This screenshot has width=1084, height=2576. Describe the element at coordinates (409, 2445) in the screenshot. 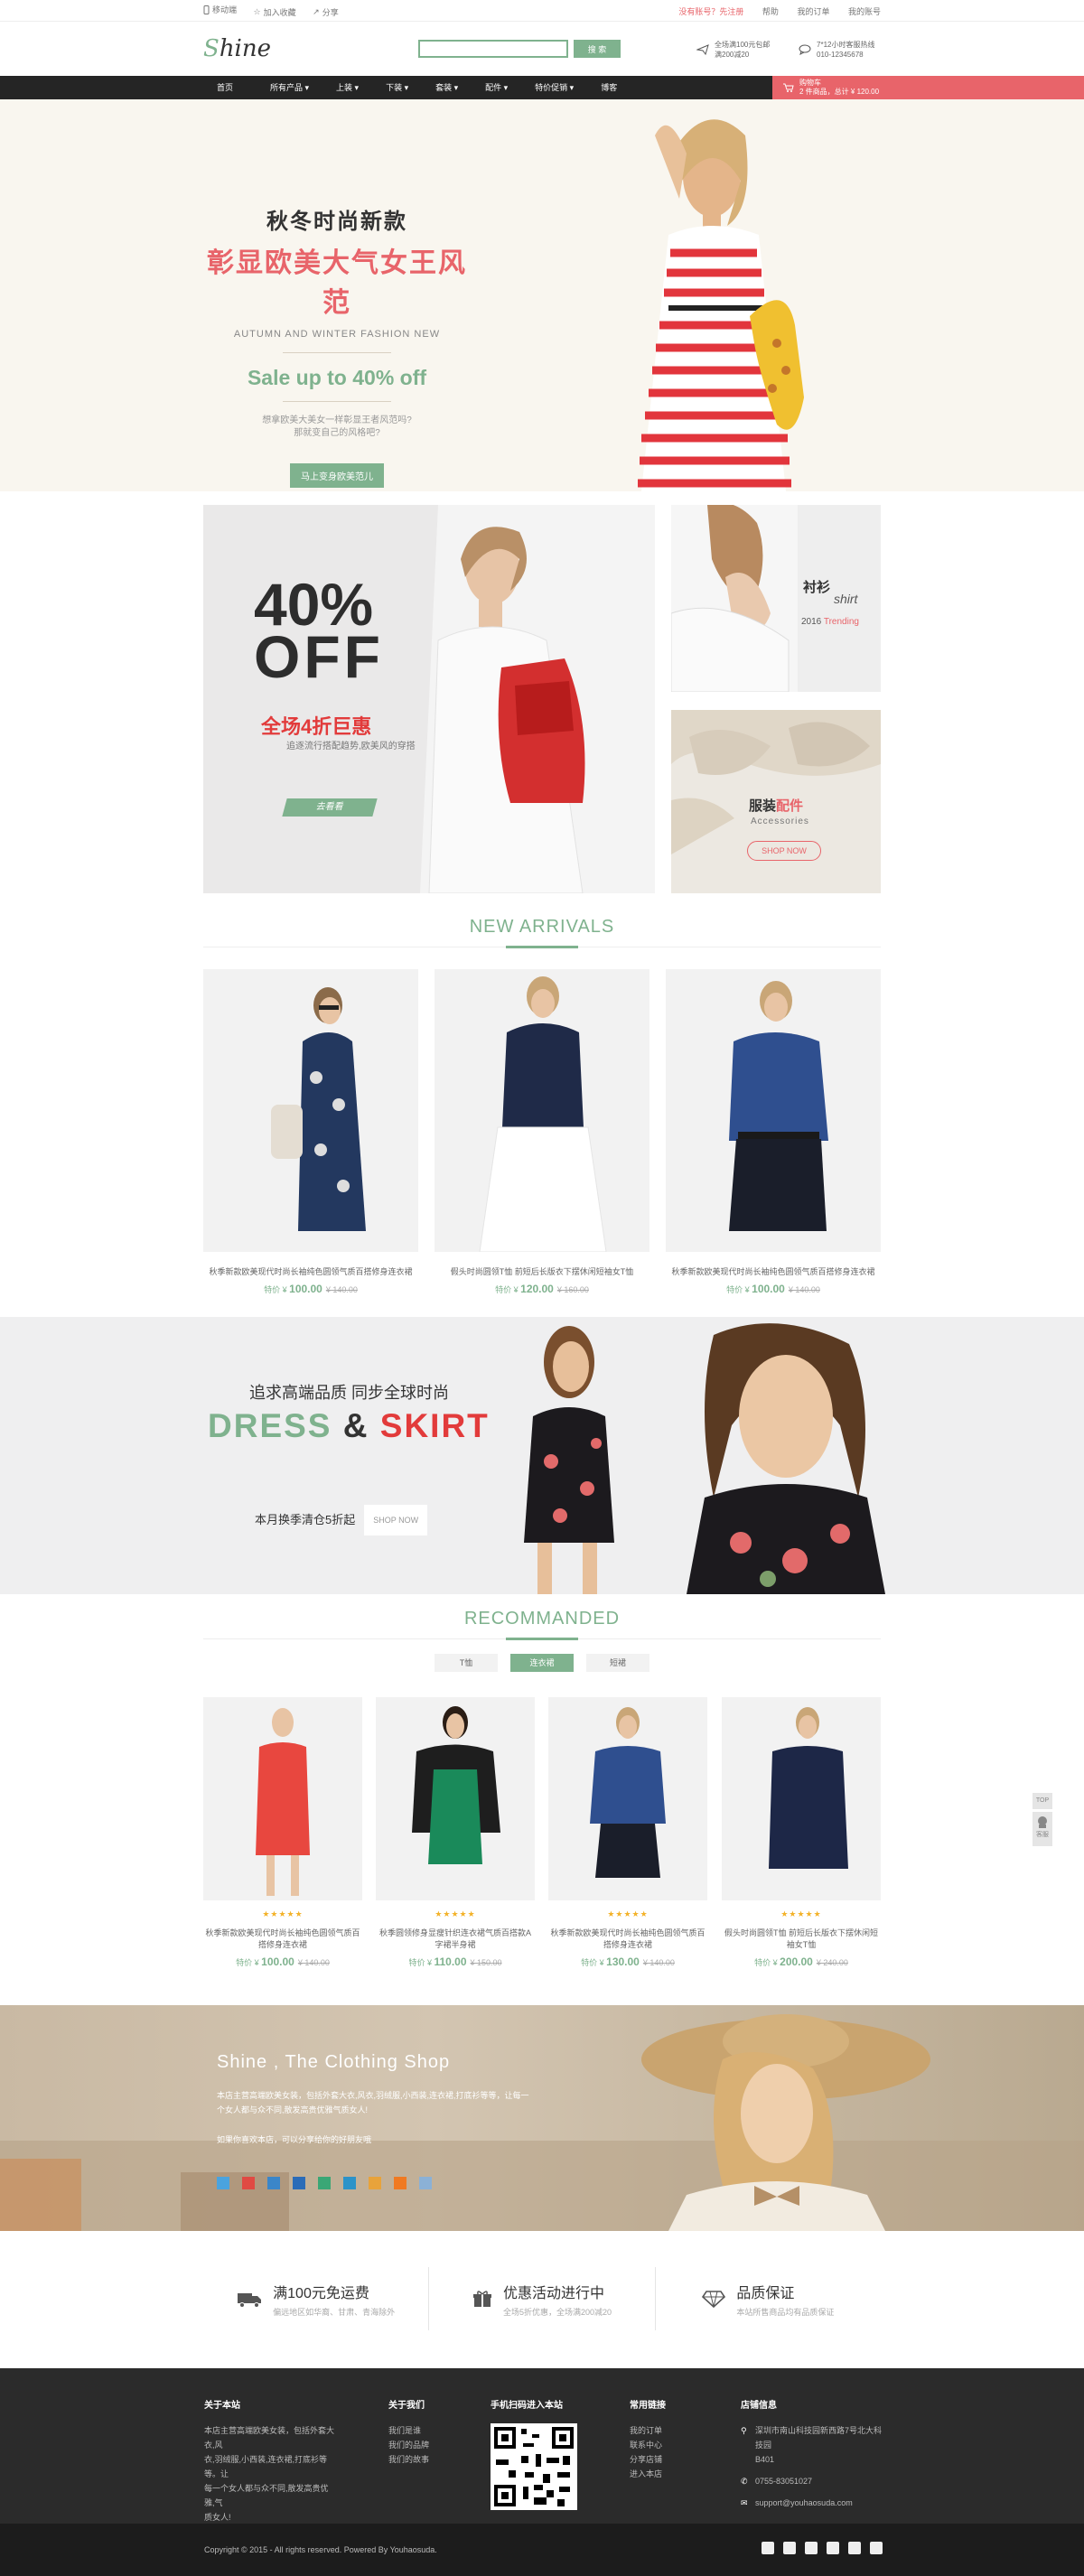

I see `footer-link: 我们的品牌` at that location.